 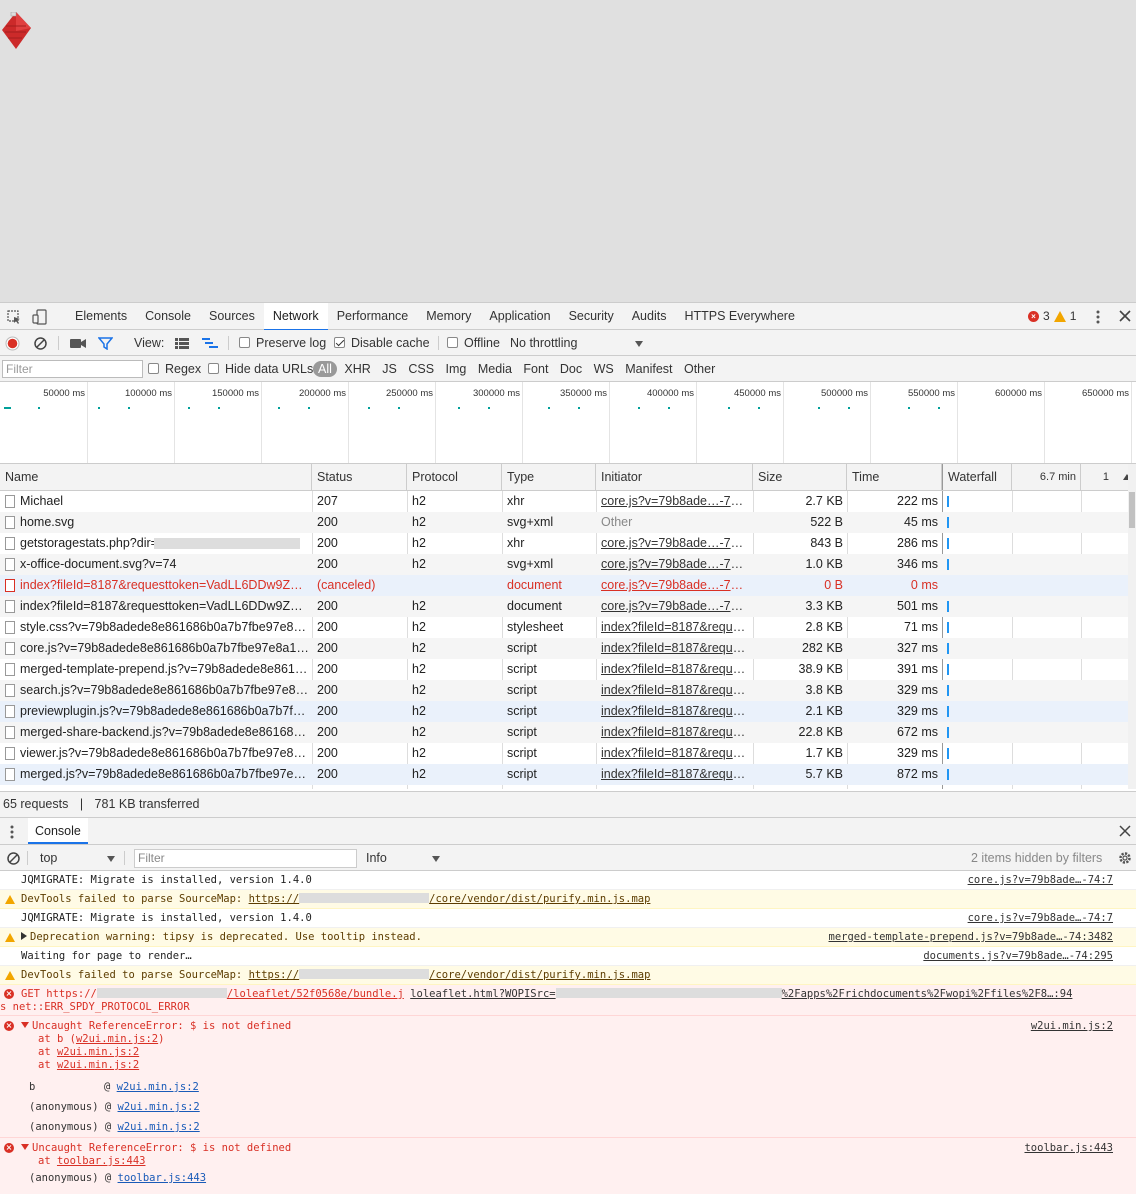 What do you see at coordinates (359, 477) in the screenshot?
I see `col-status-header: Status` at bounding box center [359, 477].